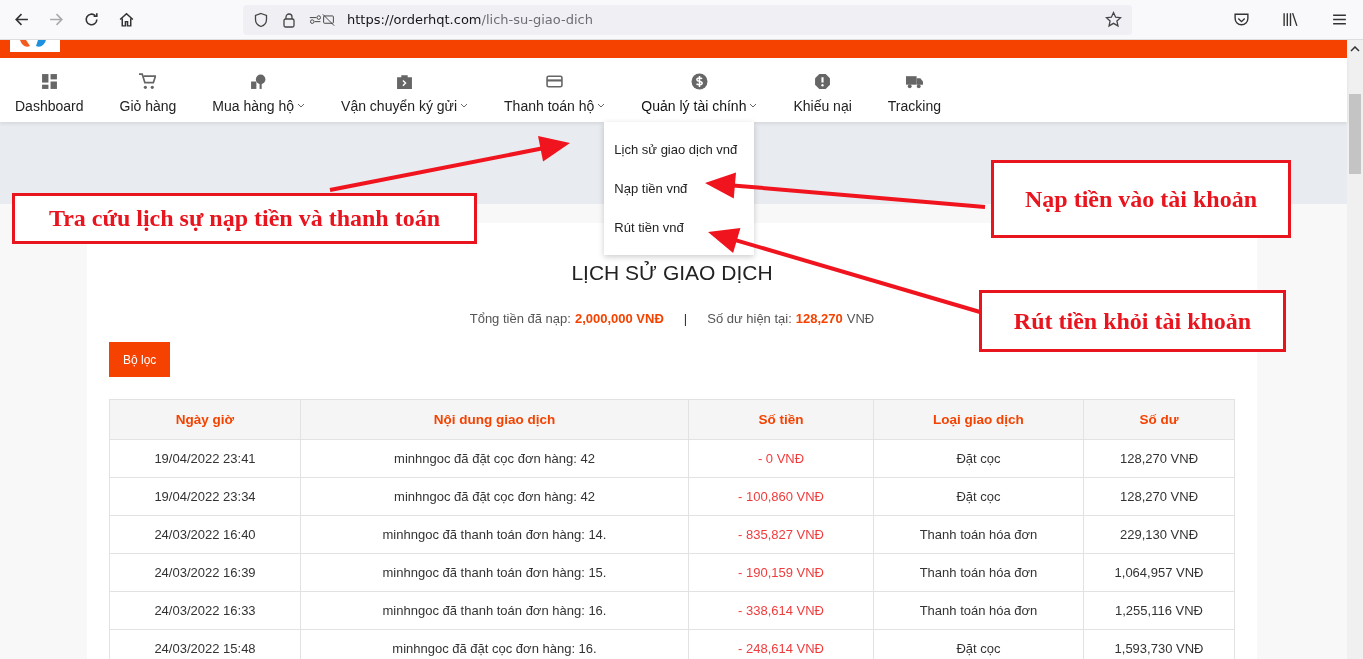  I want to click on shopping-icon, so click(259, 81).